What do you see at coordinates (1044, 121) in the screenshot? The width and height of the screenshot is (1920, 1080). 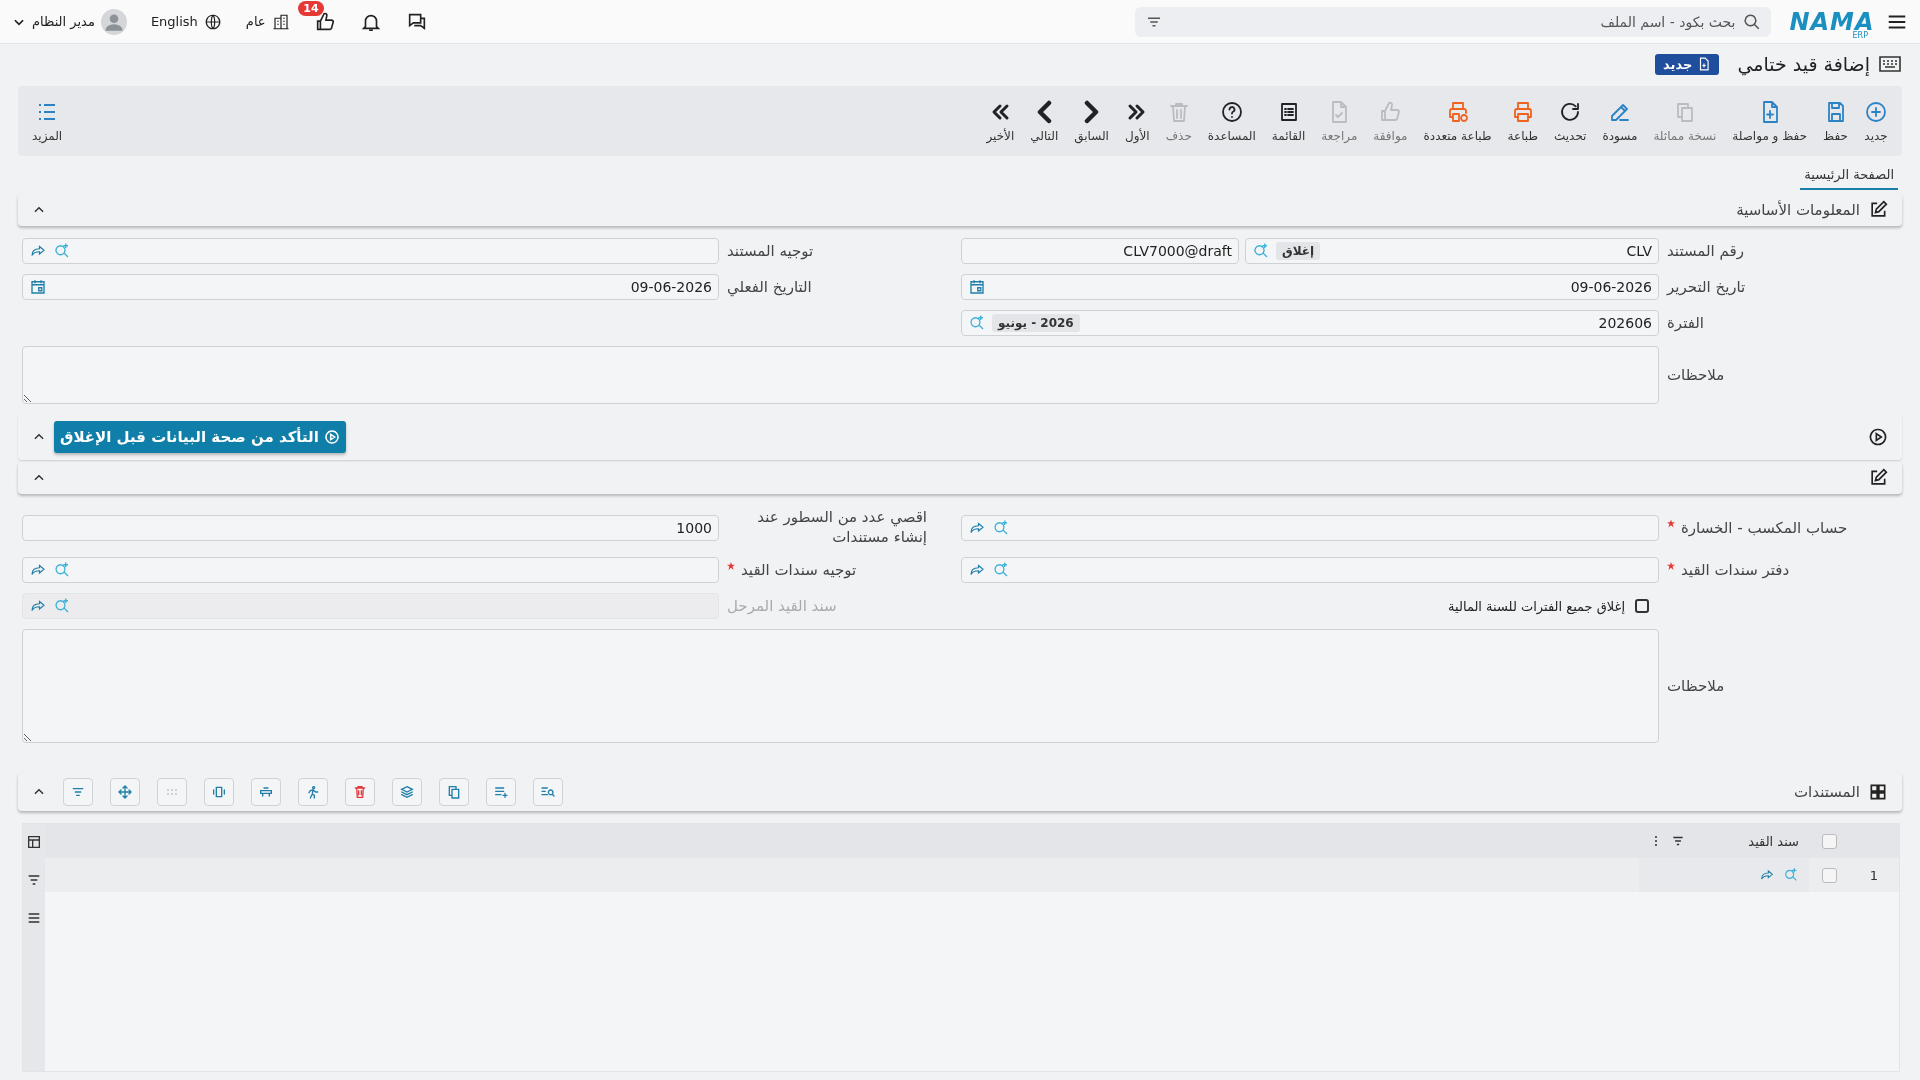 I see `toolbar-button: التالي` at bounding box center [1044, 121].